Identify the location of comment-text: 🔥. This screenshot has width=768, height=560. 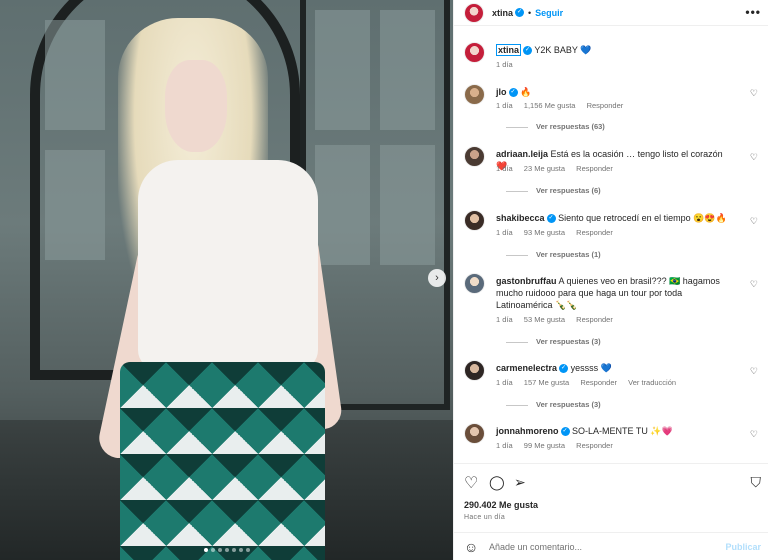
(526, 92).